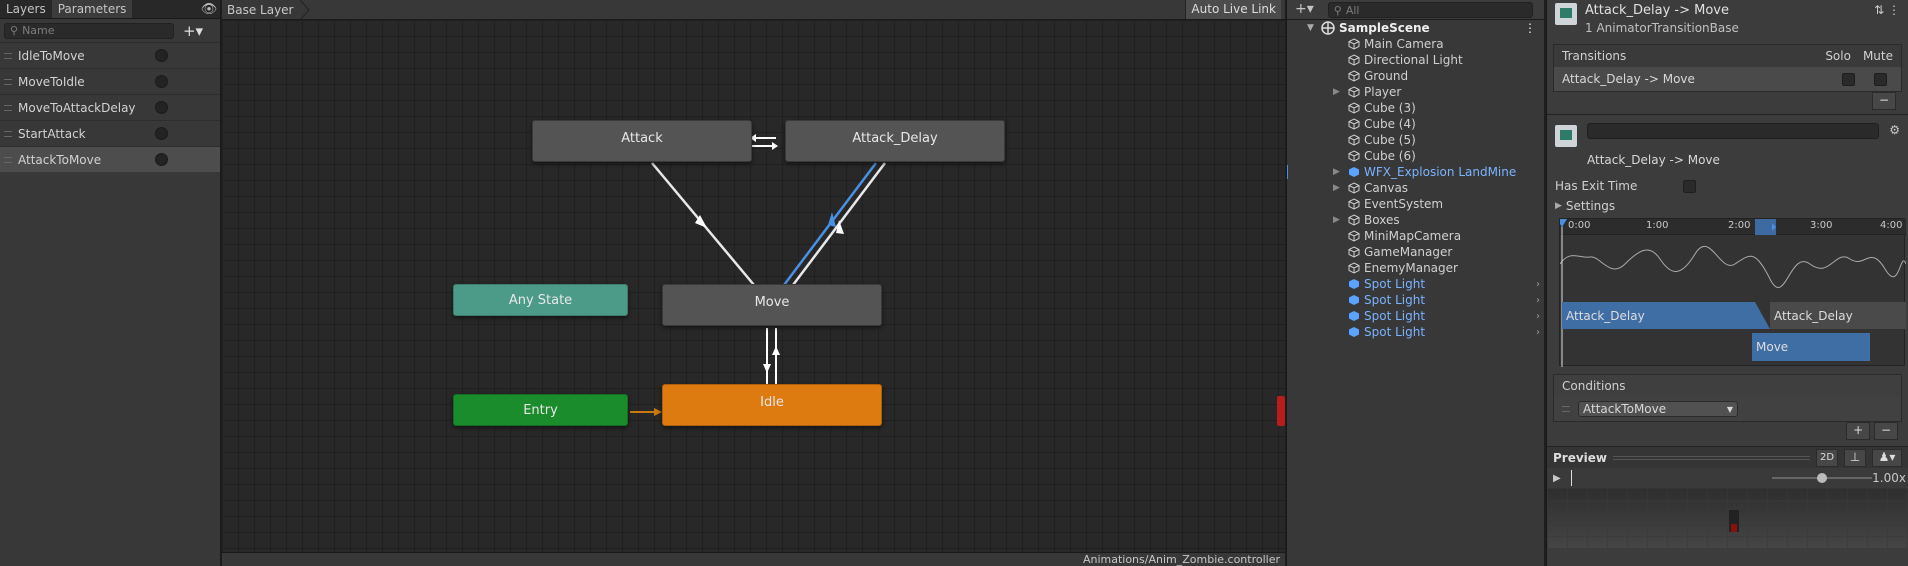 The width and height of the screenshot is (1908, 566). I want to click on hierarchy-item: ▶ Boxes, so click(1415, 220).